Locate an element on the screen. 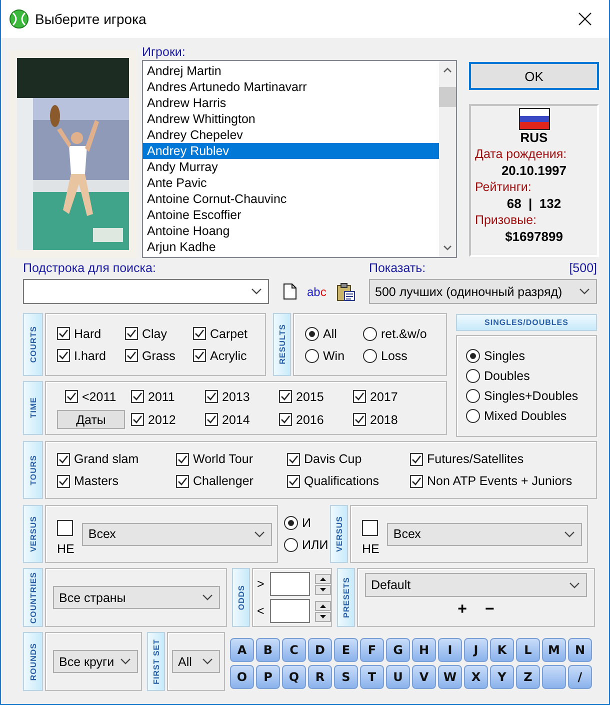 The width and height of the screenshot is (610, 705). presets-dropdown: Default is located at coordinates (476, 585).